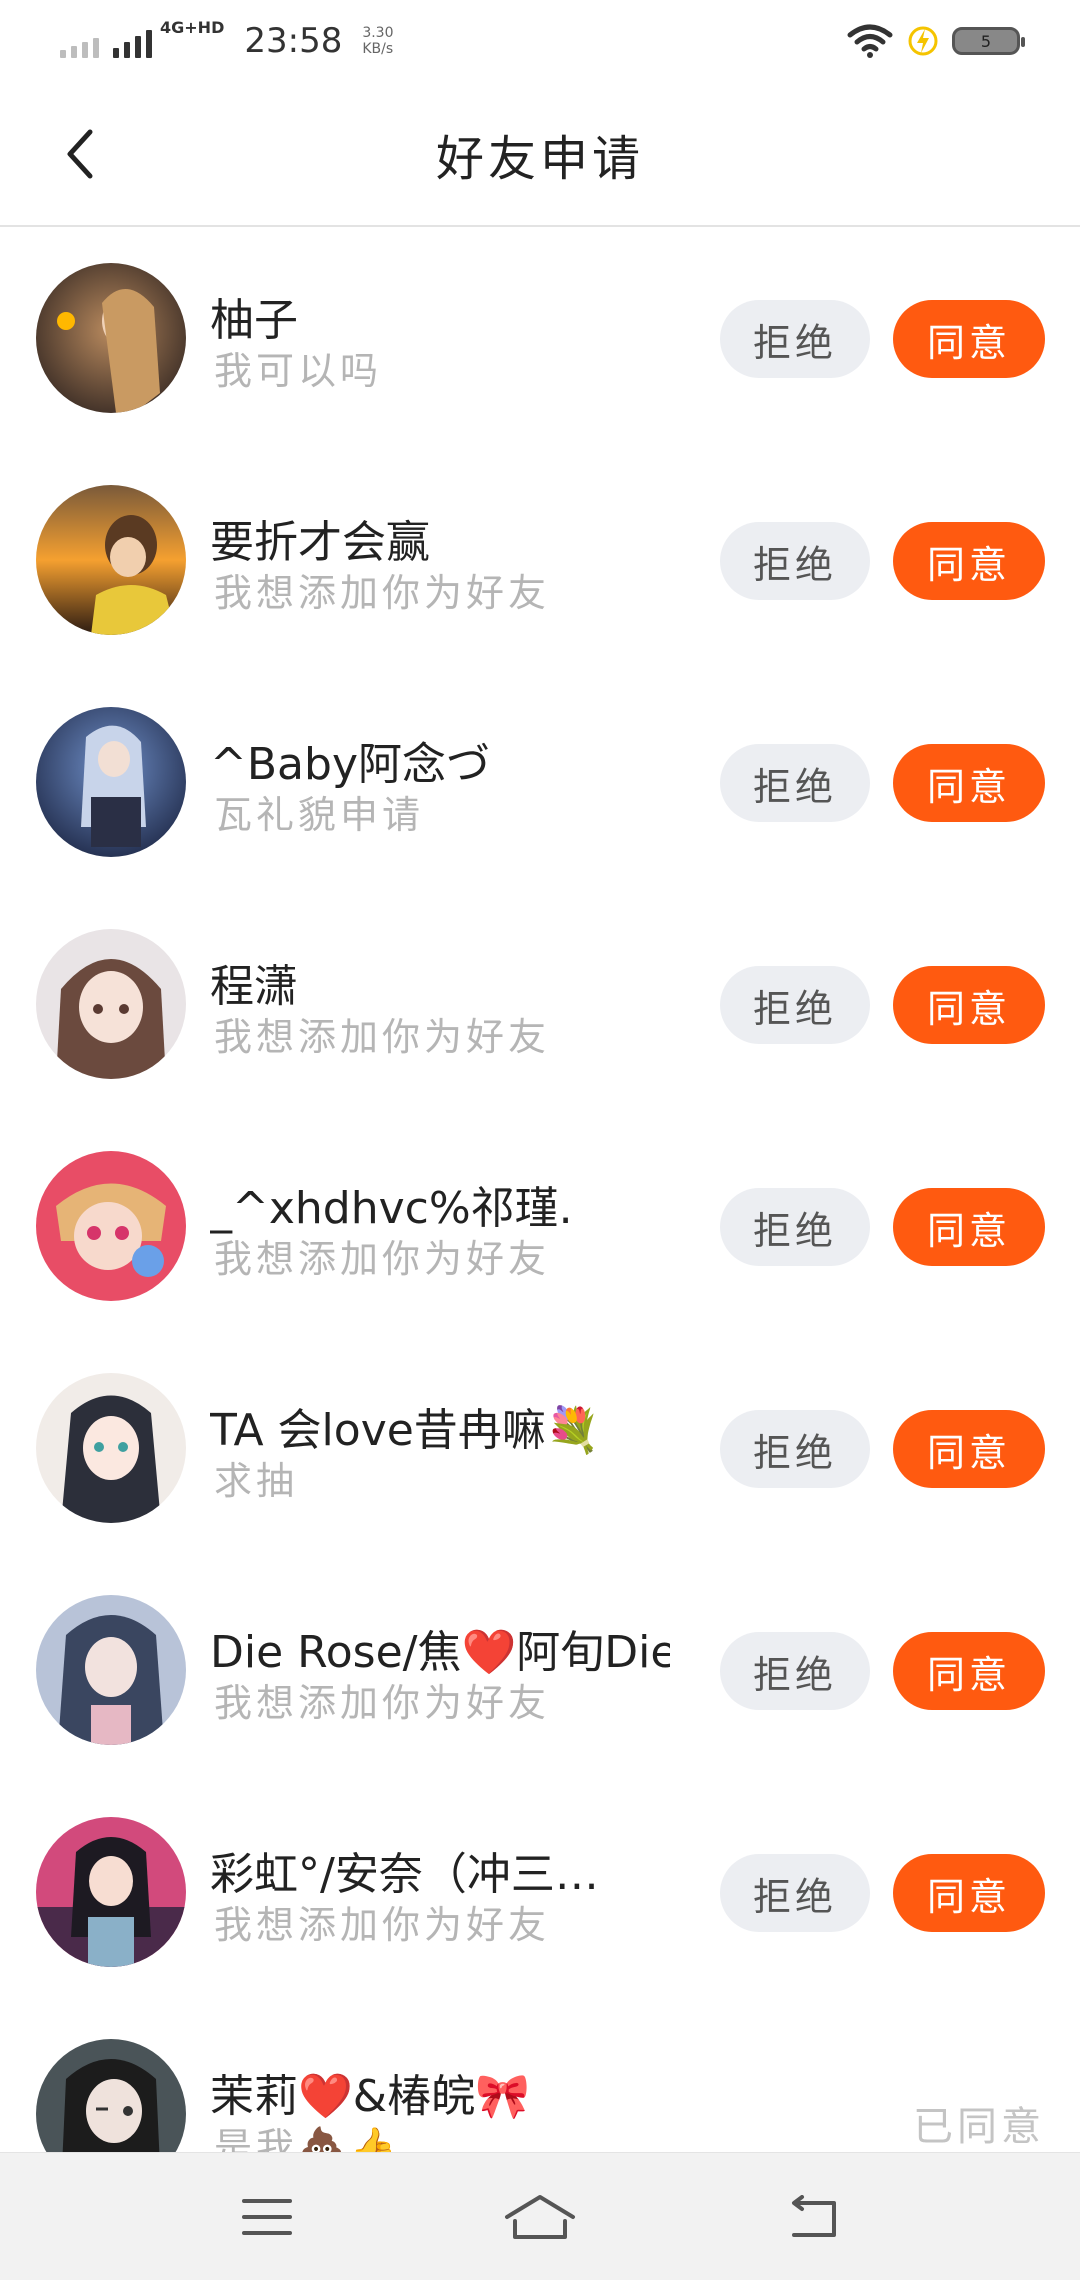  I want to click on request-message: 瓦礼貌申请, so click(319, 815).